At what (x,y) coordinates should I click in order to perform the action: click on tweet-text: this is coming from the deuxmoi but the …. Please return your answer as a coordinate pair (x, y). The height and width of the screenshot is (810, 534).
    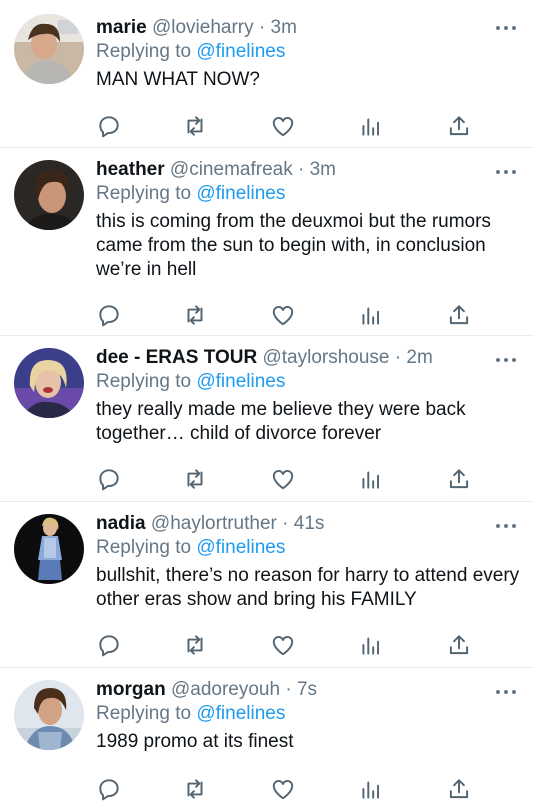
    Looking at the image, I should click on (293, 245).